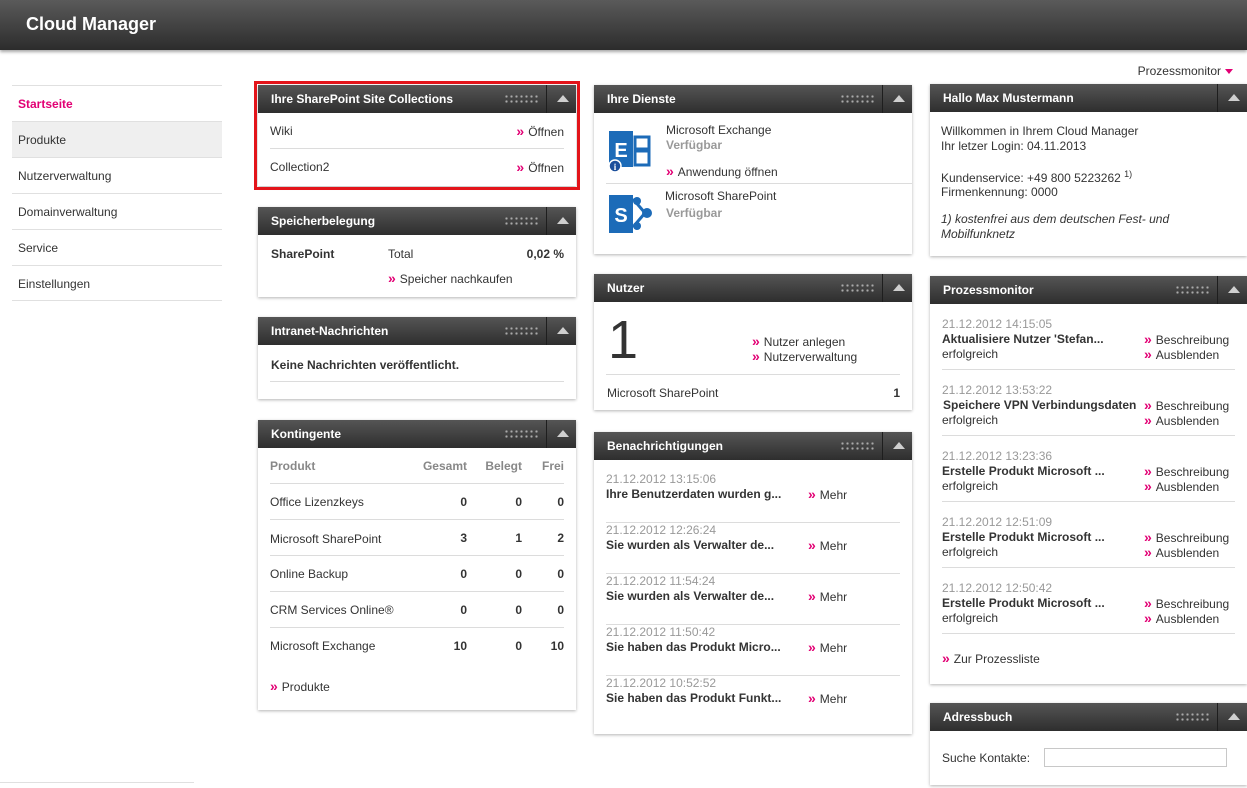  Describe the element at coordinates (417, 99) in the screenshot. I see `widget-header: Ihre SharePoint Site Collections` at that location.